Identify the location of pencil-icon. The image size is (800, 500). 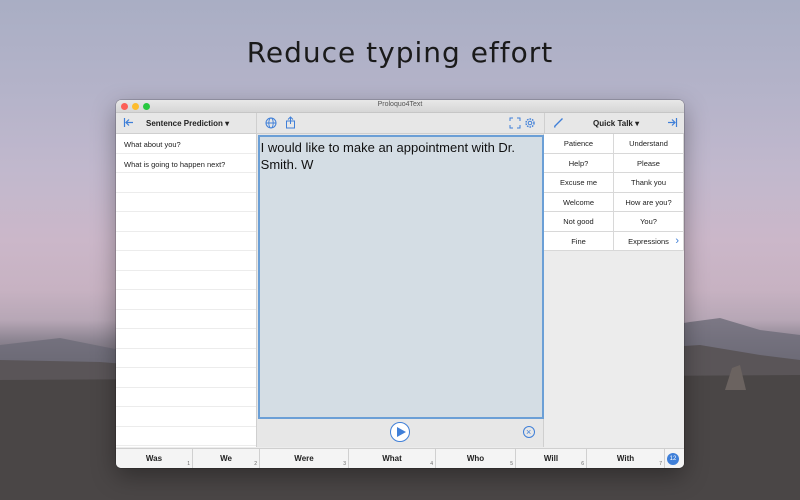
(558, 124).